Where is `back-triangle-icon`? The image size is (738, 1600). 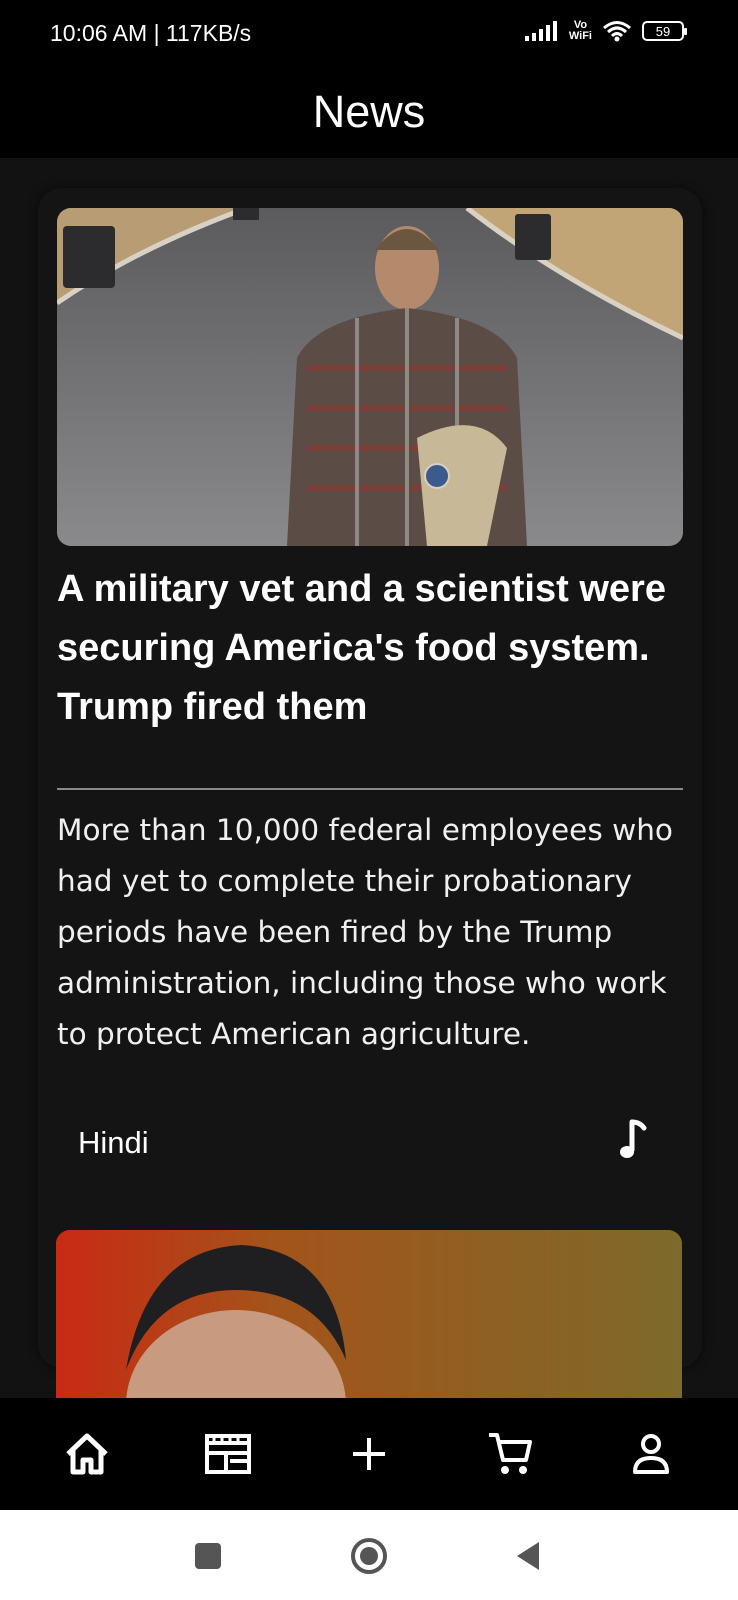
back-triangle-icon is located at coordinates (528, 1556).